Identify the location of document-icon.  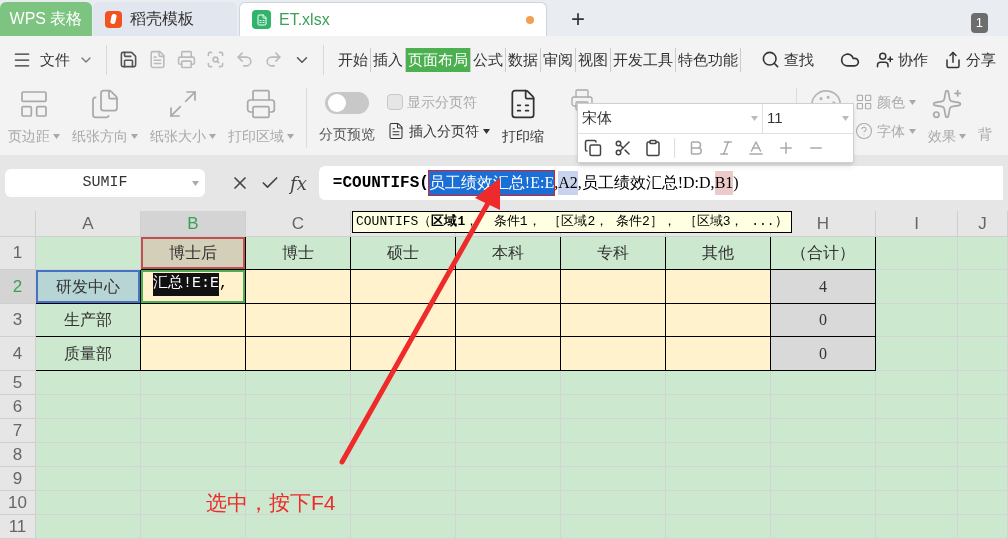
(157, 60).